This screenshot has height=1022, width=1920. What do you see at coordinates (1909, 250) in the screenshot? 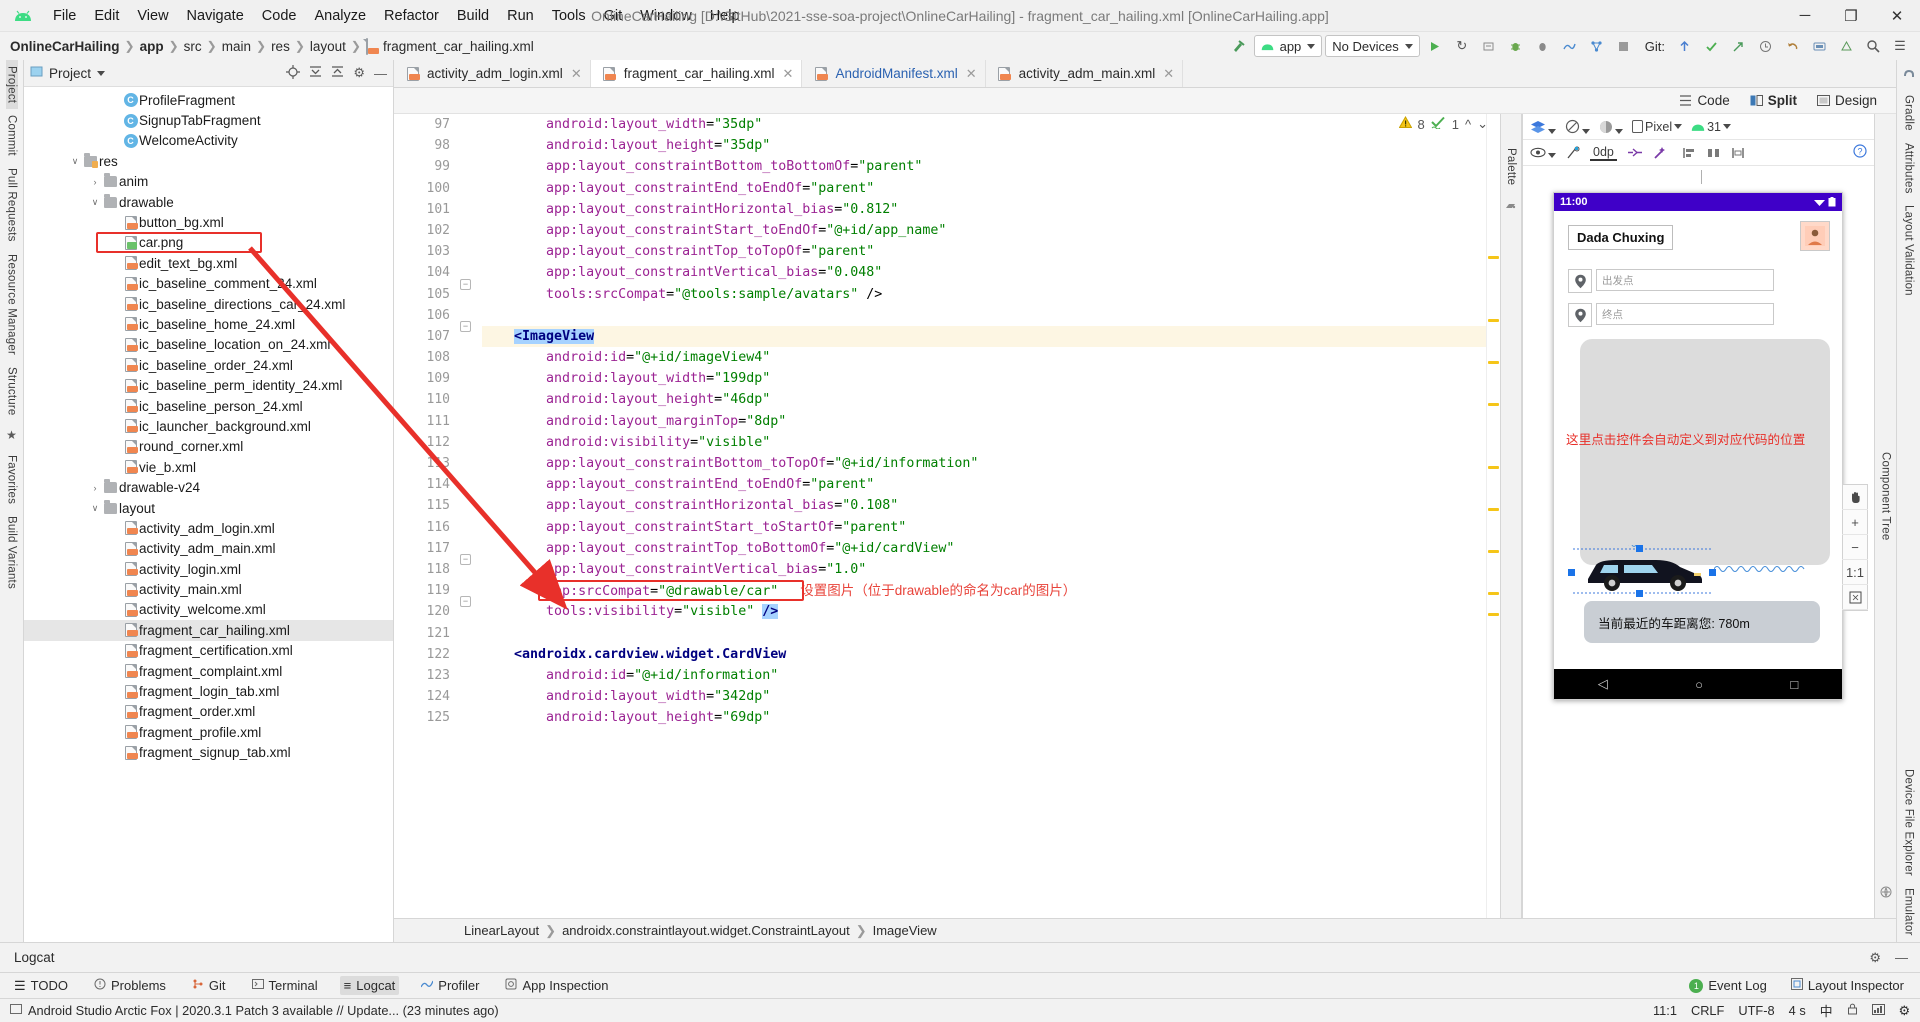
I see `sidebar-item-layout-validation: Layout Validation` at bounding box center [1909, 250].